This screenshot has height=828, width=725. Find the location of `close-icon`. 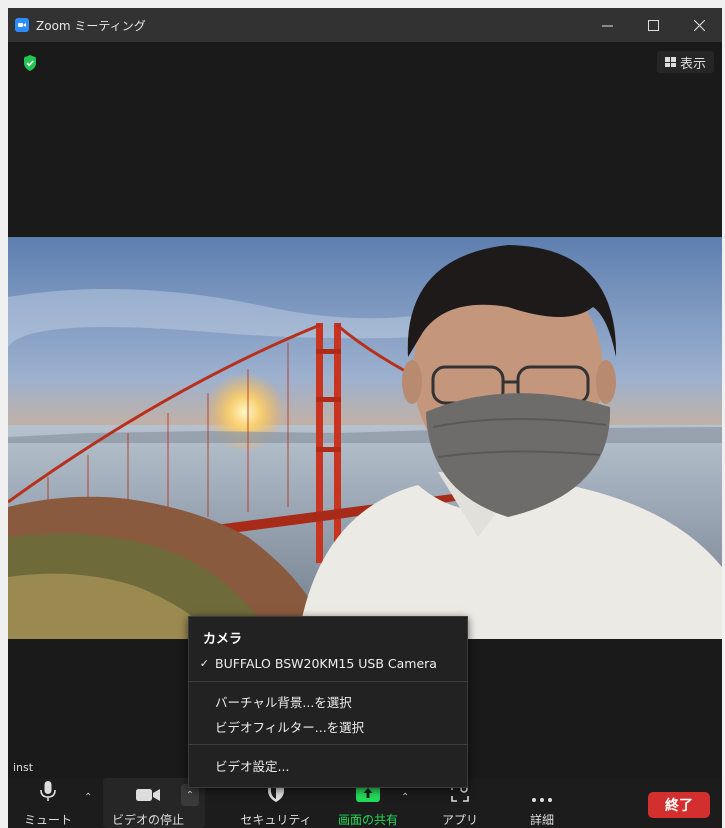

close-icon is located at coordinates (699, 25).